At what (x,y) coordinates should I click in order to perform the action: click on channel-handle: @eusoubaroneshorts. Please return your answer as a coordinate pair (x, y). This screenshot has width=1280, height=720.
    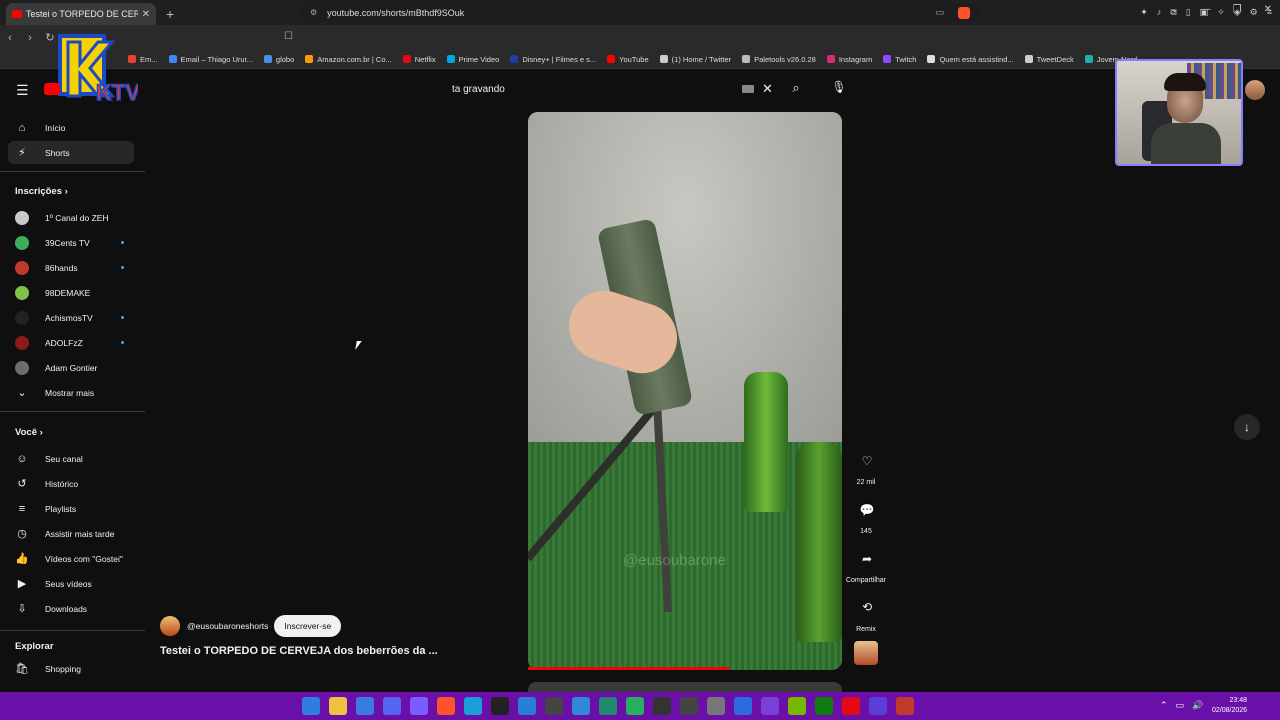
    Looking at the image, I should click on (227, 626).